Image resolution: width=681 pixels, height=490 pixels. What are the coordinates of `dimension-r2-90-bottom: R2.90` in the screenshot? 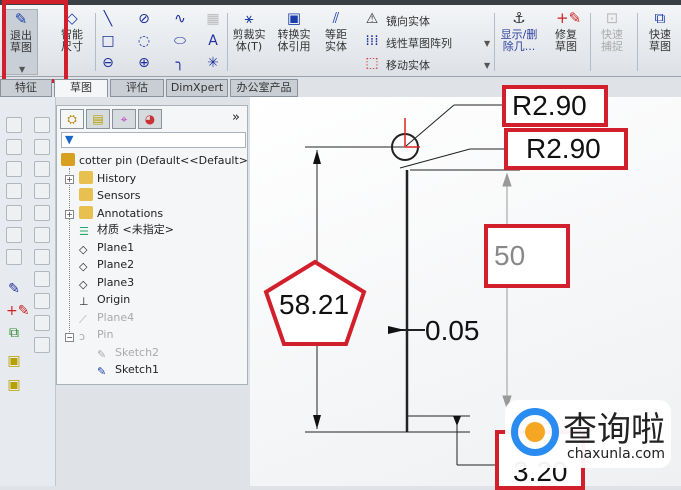 It's located at (566, 149).